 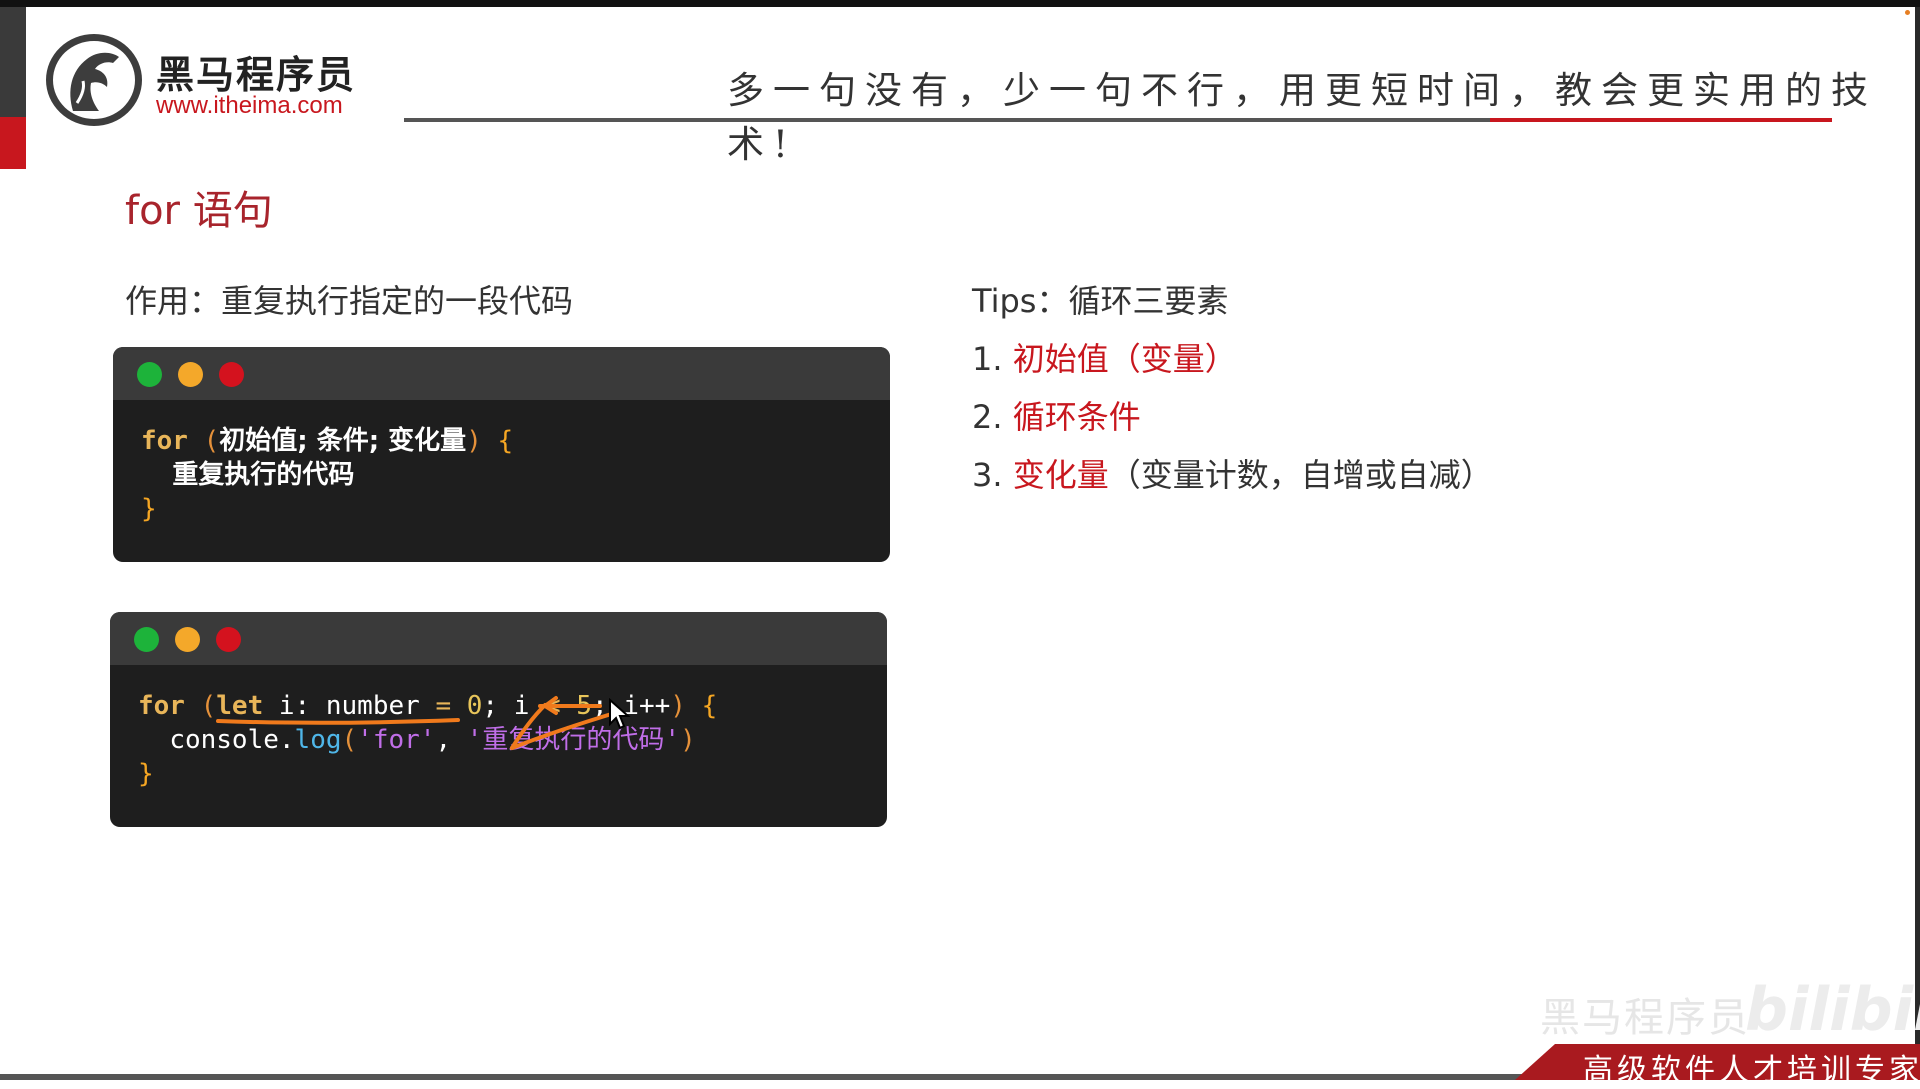 I want to click on syntax-params: 初始值; 条件; 变化量, so click(x=343, y=441).